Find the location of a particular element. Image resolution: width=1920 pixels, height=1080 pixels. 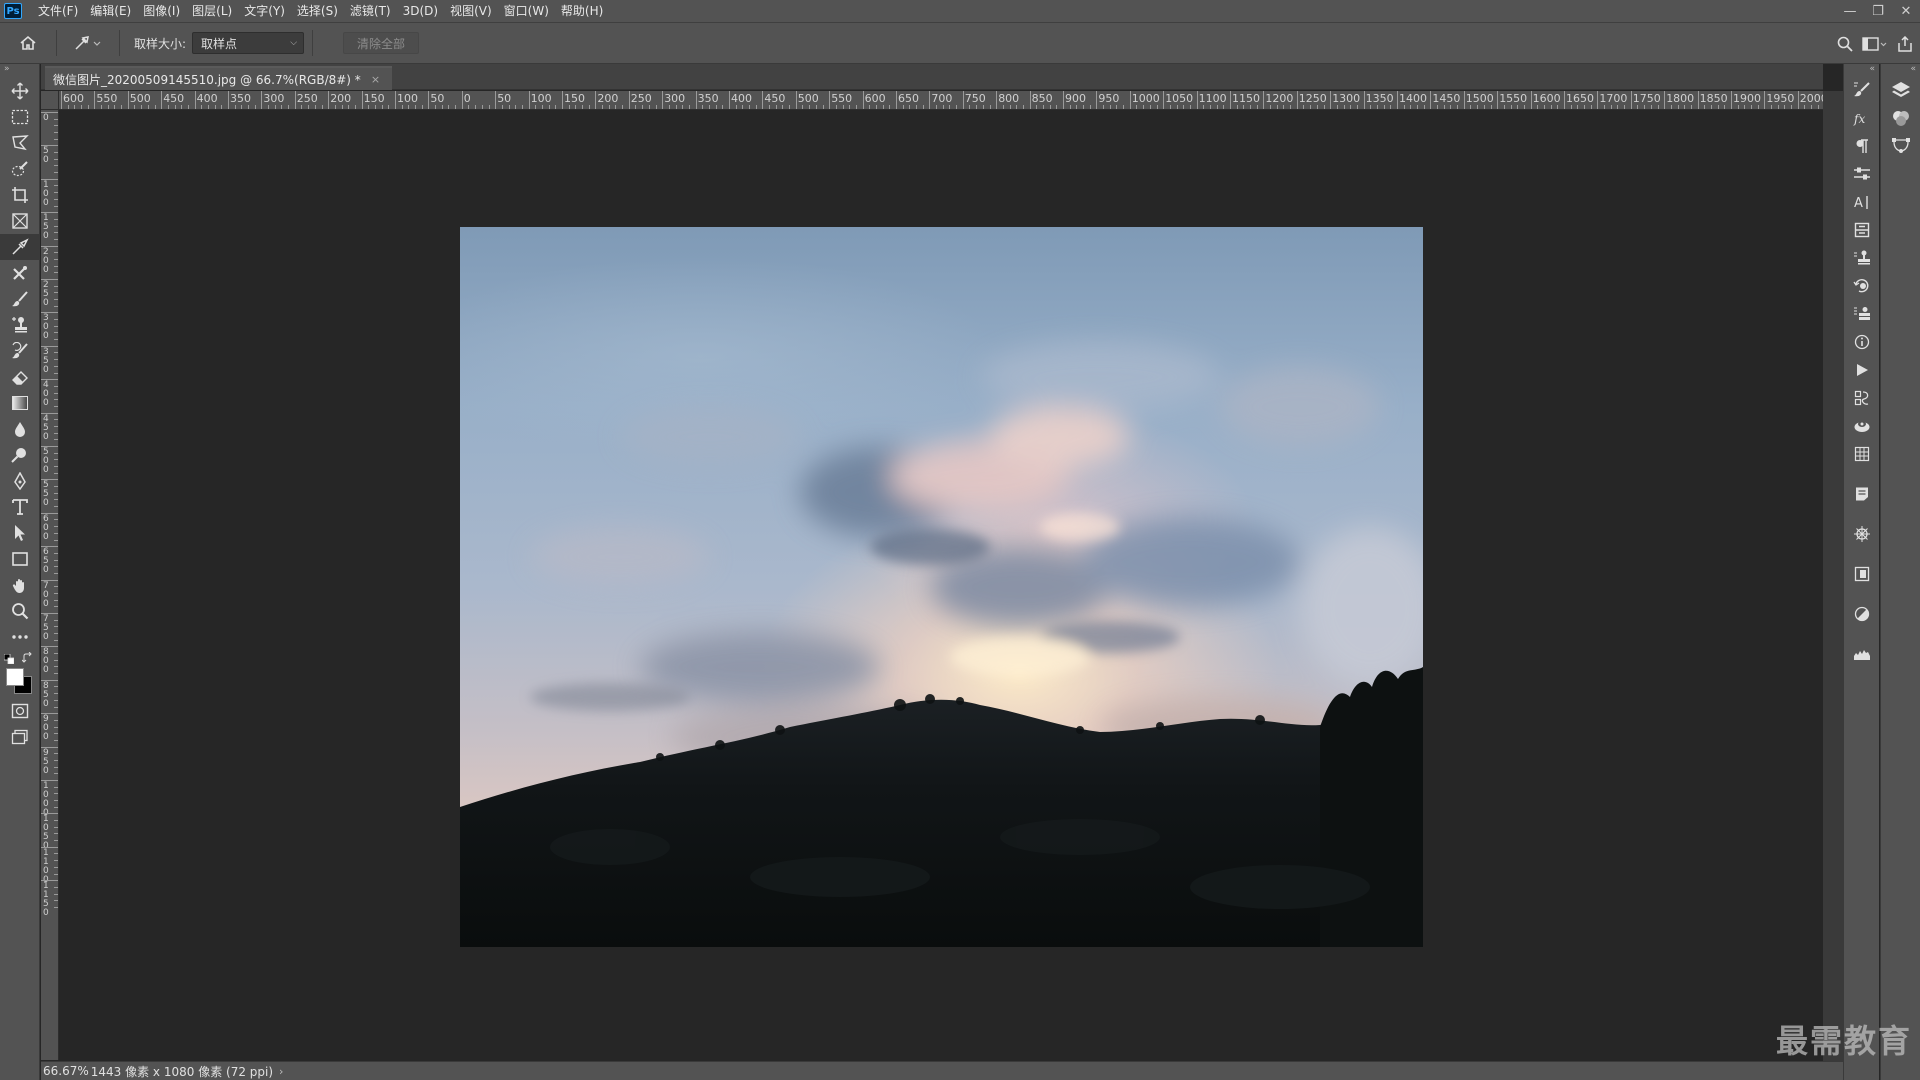

clone-stamp-tool is located at coordinates (20, 325).